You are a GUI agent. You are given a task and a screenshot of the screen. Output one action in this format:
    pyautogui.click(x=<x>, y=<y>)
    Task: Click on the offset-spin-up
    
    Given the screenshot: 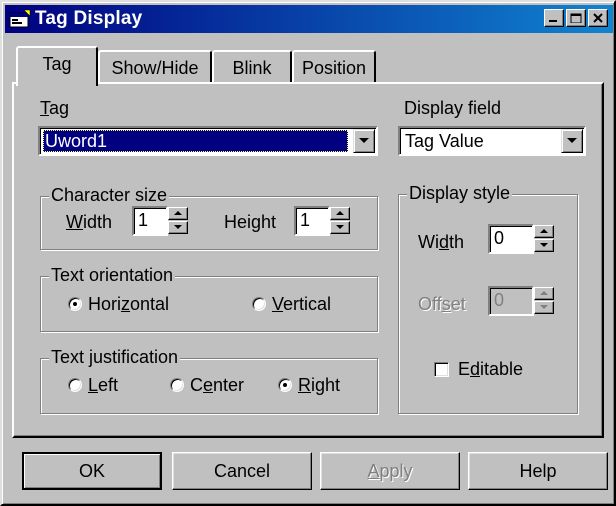 What is the action you would take?
    pyautogui.click(x=544, y=293)
    